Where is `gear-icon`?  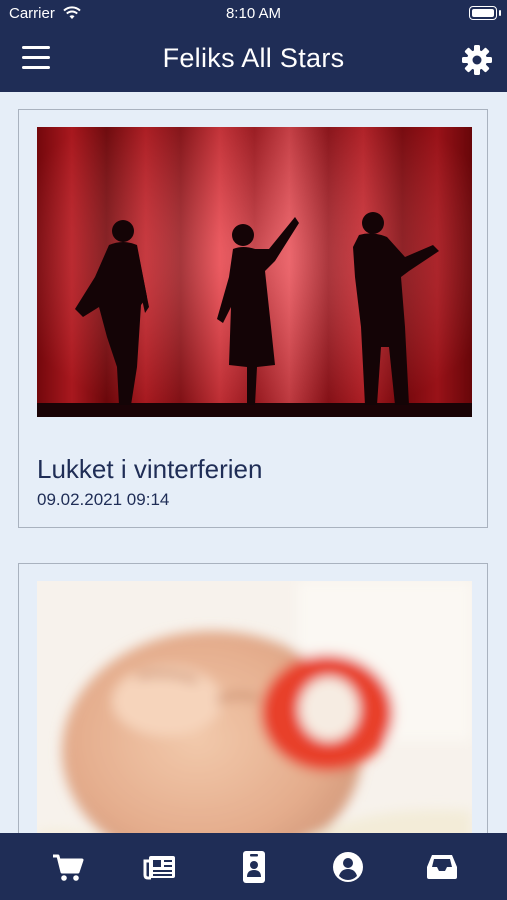 gear-icon is located at coordinates (477, 60).